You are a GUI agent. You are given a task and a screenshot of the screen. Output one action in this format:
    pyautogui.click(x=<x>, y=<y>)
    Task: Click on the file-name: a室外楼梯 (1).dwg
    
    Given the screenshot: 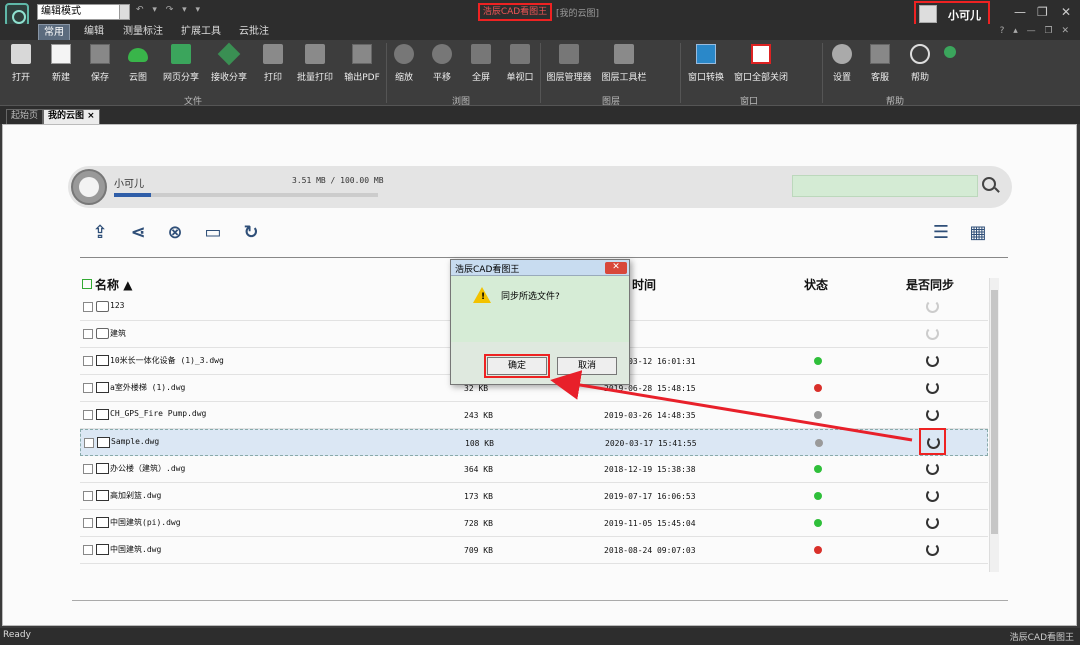 What is the action you would take?
    pyautogui.click(x=147, y=387)
    